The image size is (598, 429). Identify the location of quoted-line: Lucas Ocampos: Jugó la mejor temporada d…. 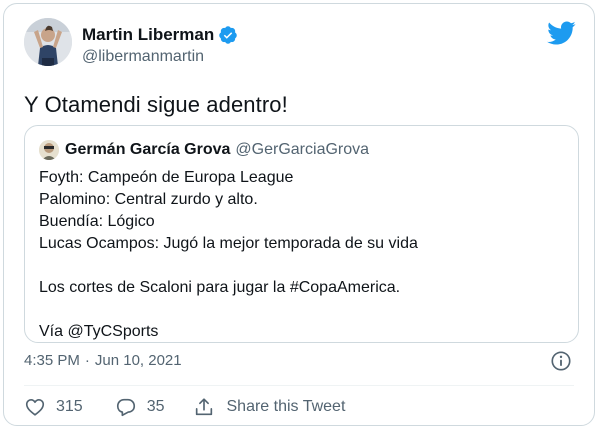
(228, 243).